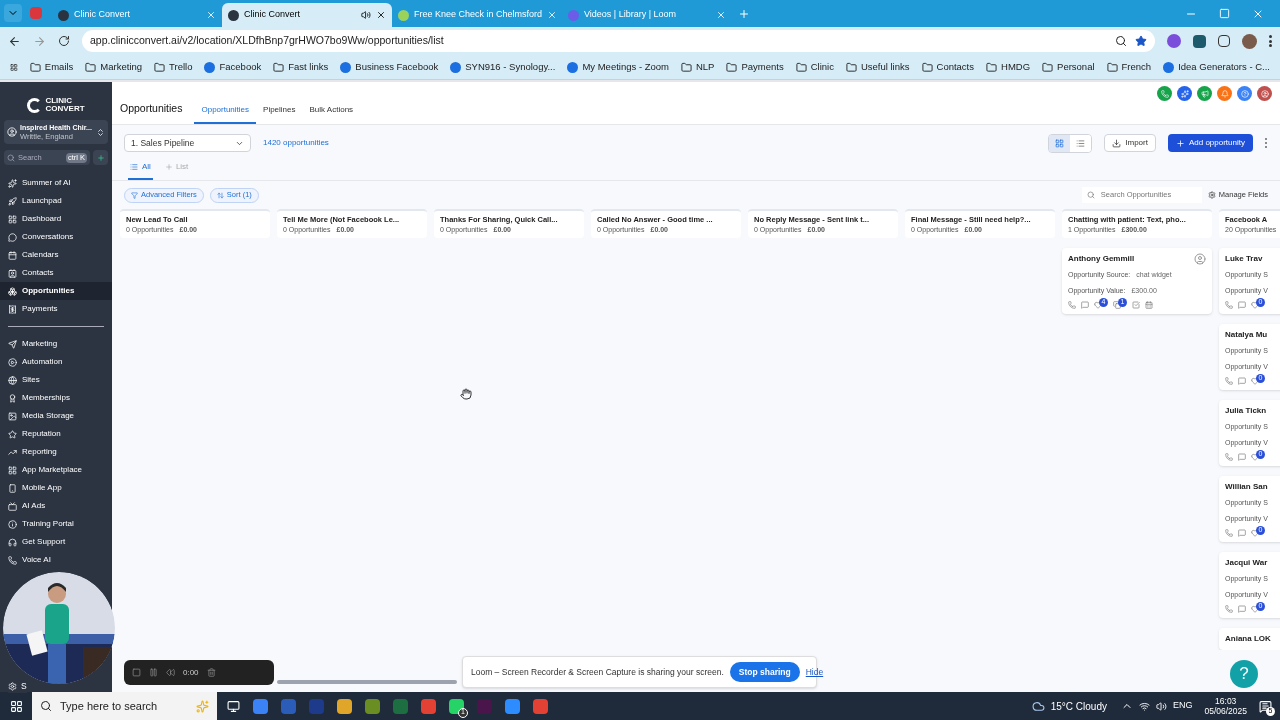 The image size is (1280, 720). I want to click on add-button, so click(100, 157).